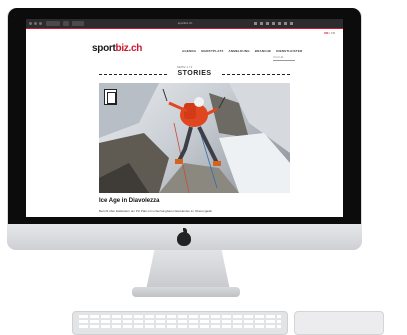 This screenshot has height=335, width=407. What do you see at coordinates (40, 23) in the screenshot?
I see `zoom-window-icon` at bounding box center [40, 23].